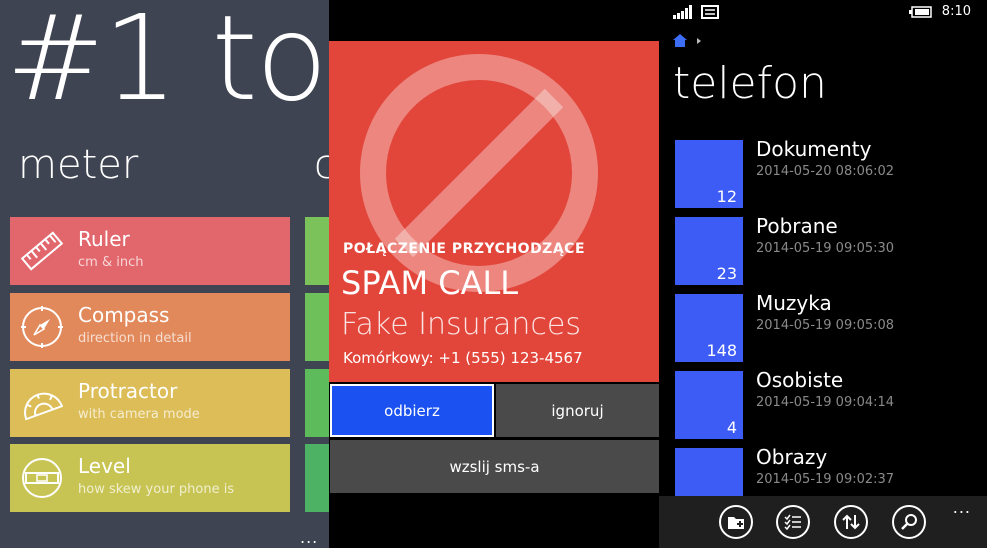 The width and height of the screenshot is (987, 548). What do you see at coordinates (726, 273) in the screenshot?
I see `item-count: 23` at bounding box center [726, 273].